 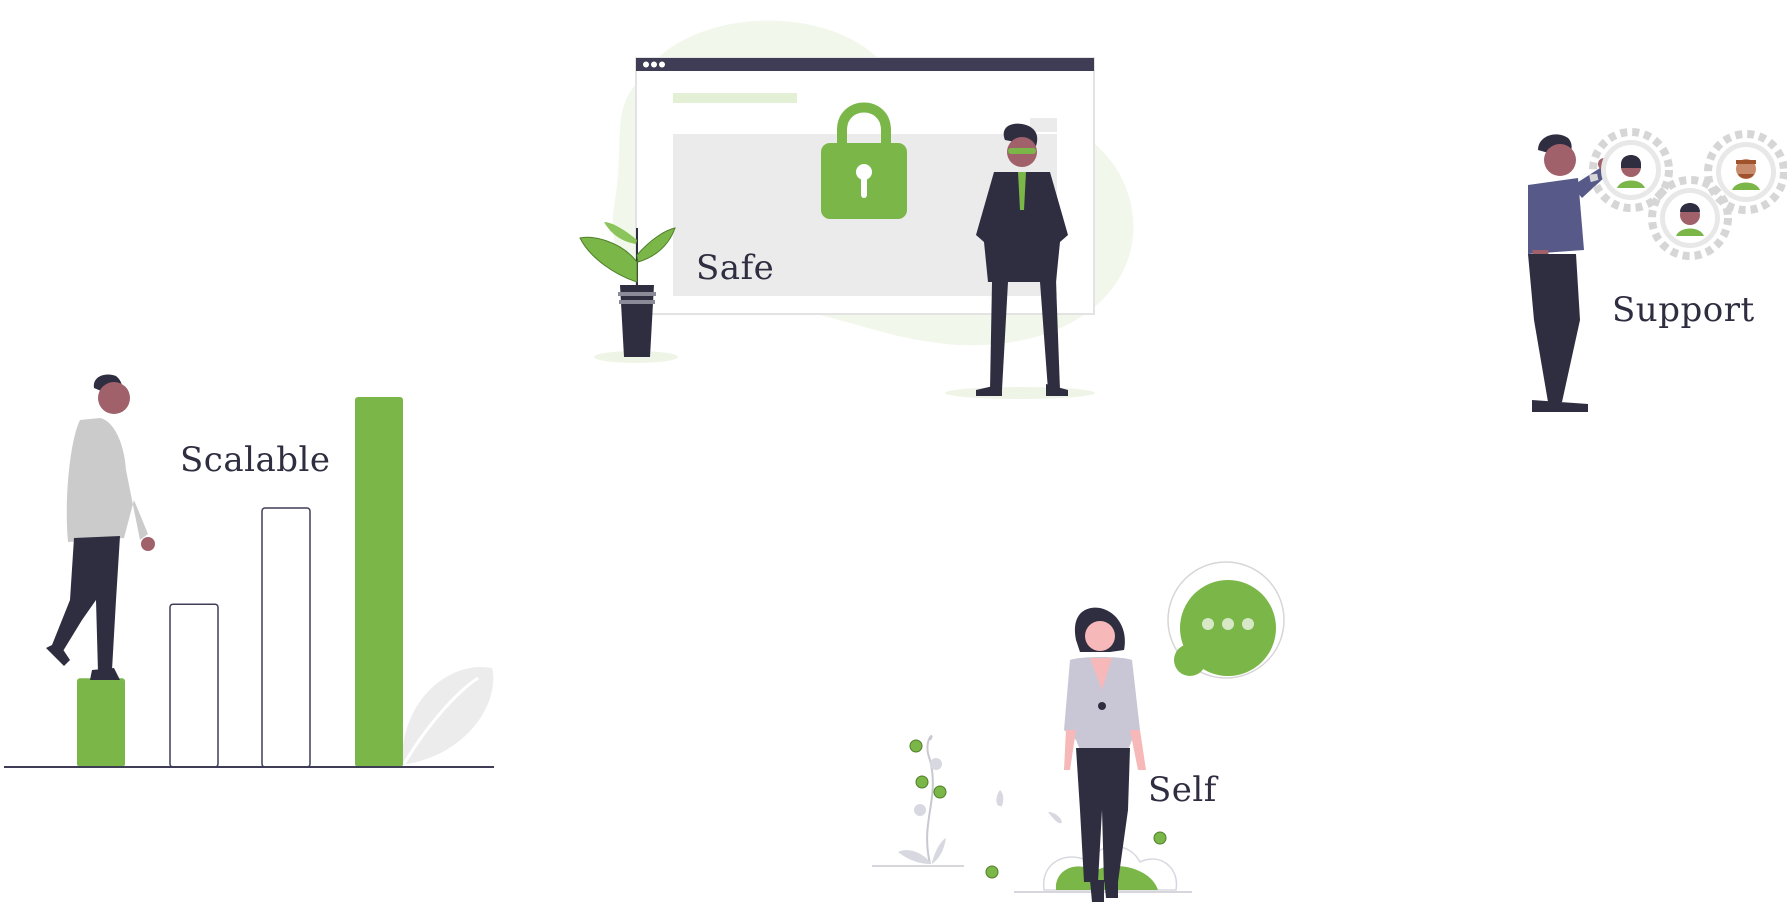 I want to click on chat-bubble-icon, so click(x=1226, y=620).